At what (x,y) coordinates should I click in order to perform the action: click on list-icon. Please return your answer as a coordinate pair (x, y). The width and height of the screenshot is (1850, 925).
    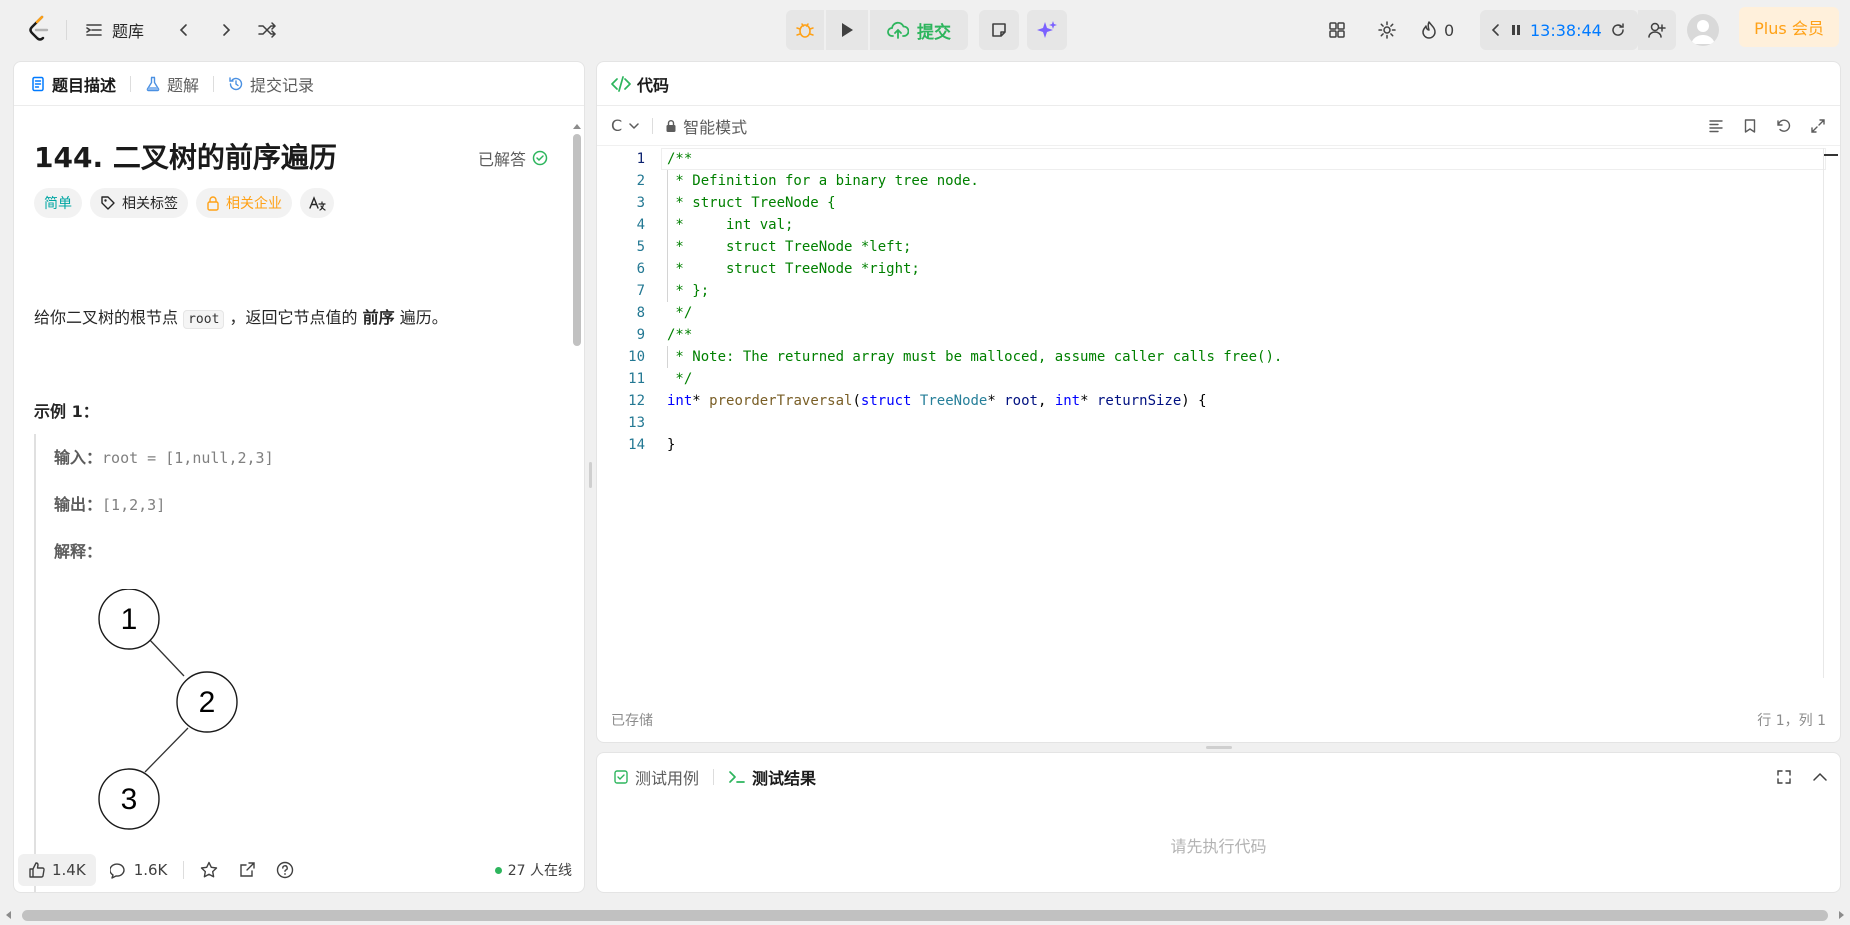
    Looking at the image, I should click on (94, 30).